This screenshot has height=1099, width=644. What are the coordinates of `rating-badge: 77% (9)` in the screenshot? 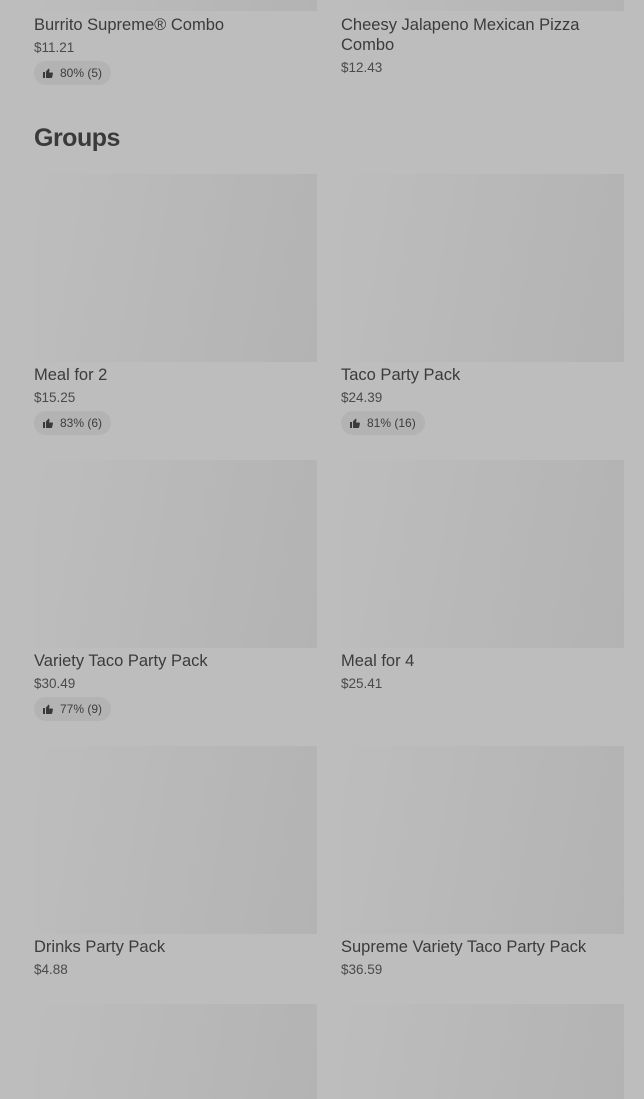 It's located at (73, 709).